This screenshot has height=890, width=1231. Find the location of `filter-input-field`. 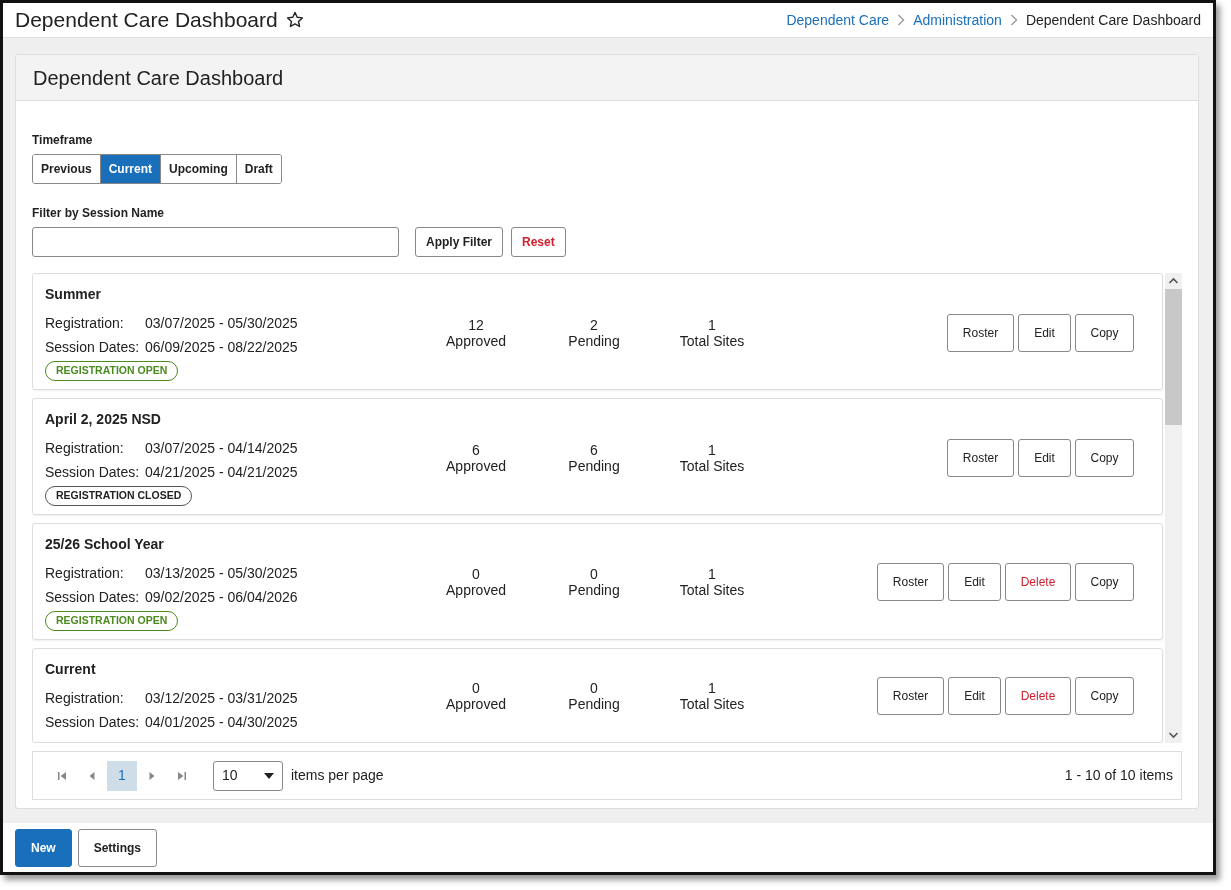

filter-input-field is located at coordinates (215, 242).